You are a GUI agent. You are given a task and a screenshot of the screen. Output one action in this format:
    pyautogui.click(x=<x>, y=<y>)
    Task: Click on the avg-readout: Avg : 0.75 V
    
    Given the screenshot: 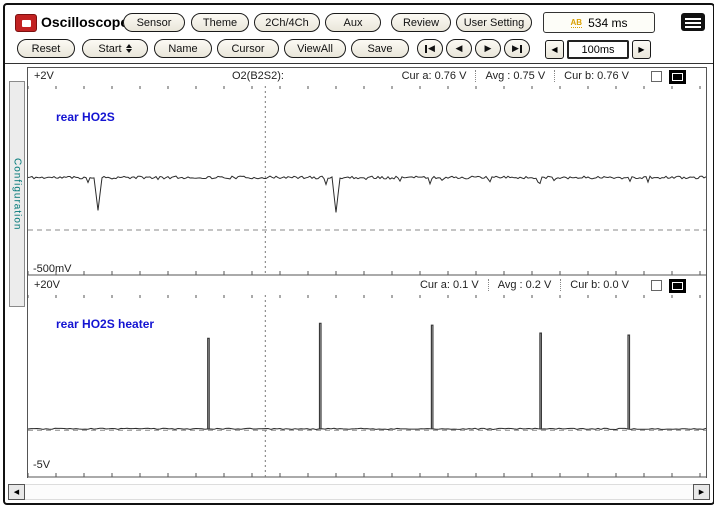 What is the action you would take?
    pyautogui.click(x=514, y=76)
    